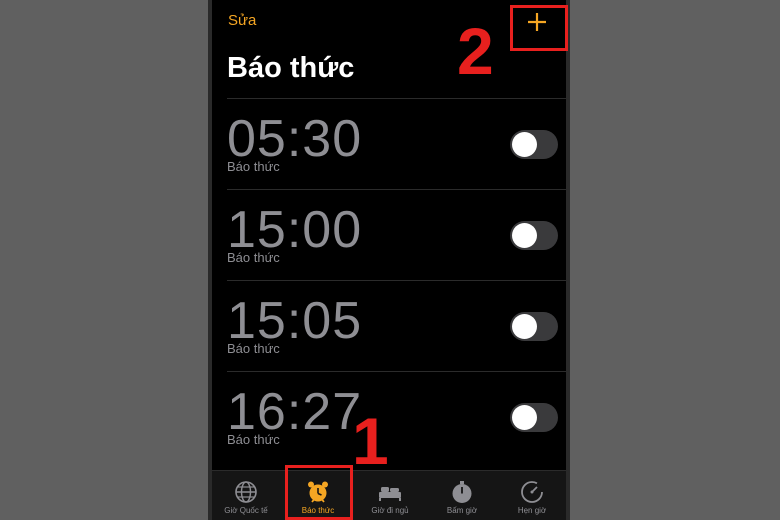  Describe the element at coordinates (210, 260) in the screenshot. I see `phone-frame-left` at that location.